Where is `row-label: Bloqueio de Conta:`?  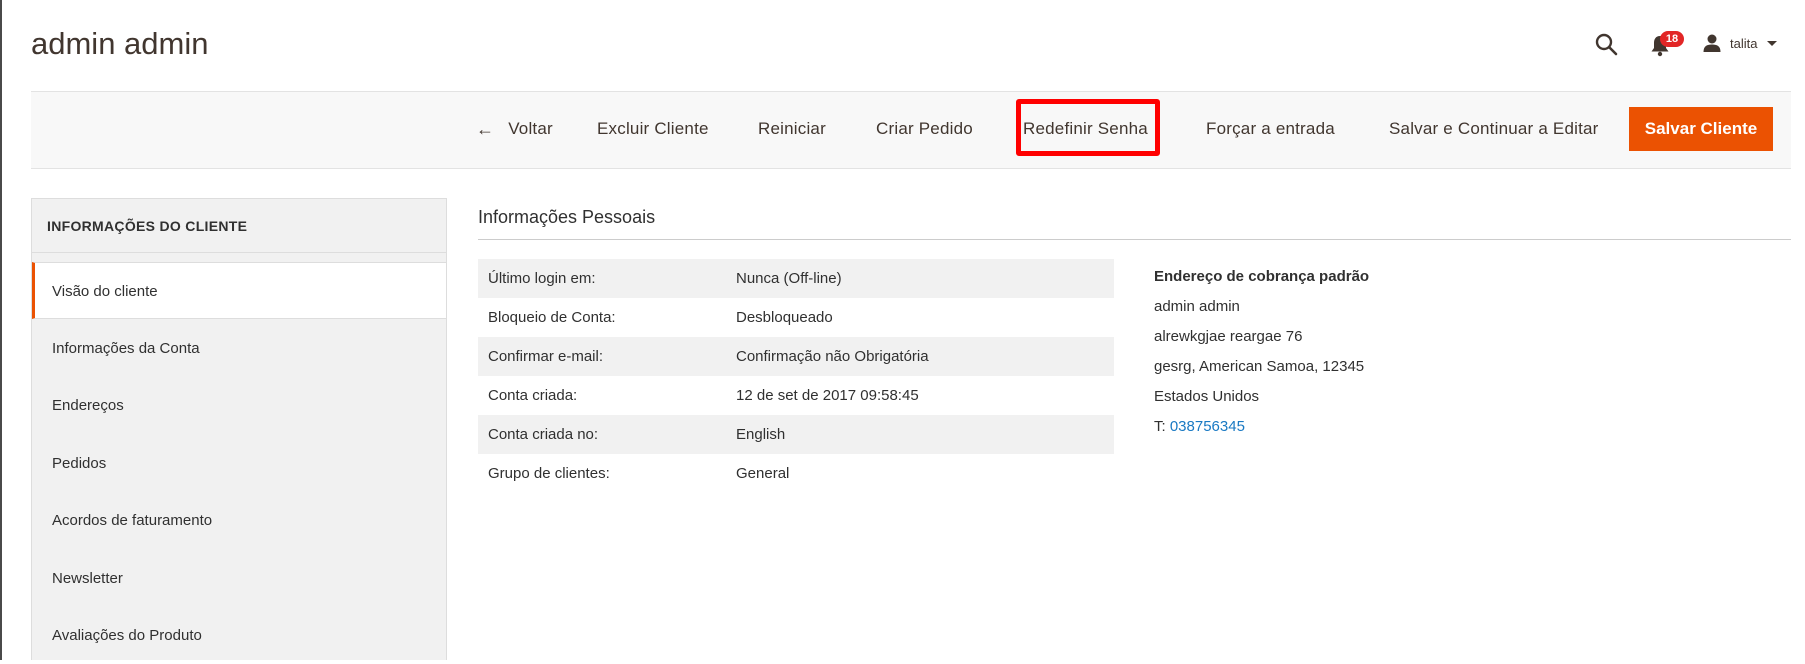 row-label: Bloqueio de Conta: is located at coordinates (552, 317).